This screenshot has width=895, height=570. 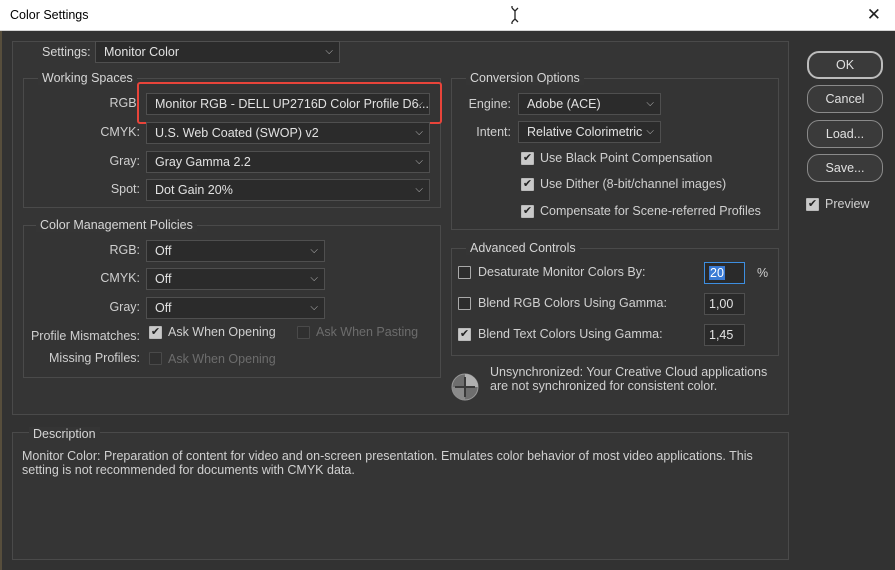 I want to click on engine-value: Adobe (ACE), so click(x=564, y=104).